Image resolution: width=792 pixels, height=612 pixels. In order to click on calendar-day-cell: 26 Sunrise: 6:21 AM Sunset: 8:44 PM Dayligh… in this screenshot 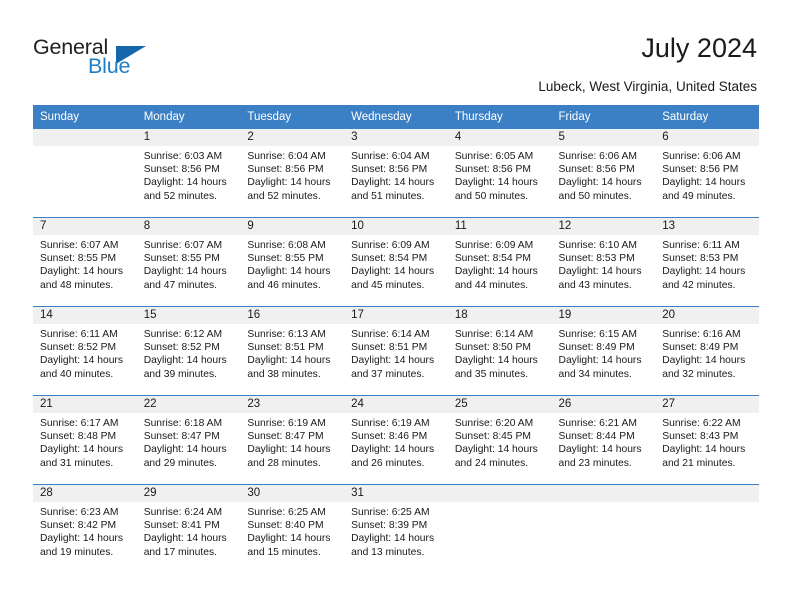, I will do `click(603, 440)`.